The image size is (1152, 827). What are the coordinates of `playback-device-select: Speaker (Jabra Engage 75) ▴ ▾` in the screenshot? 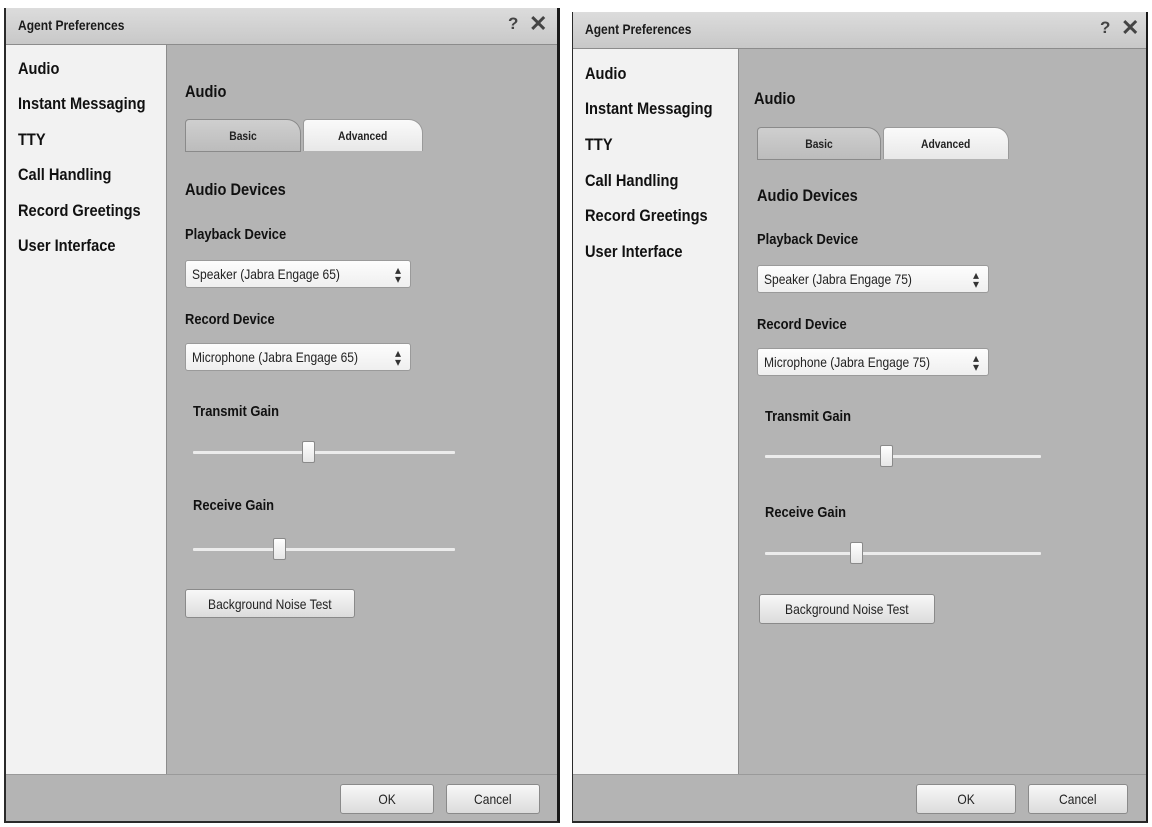 It's located at (873, 279).